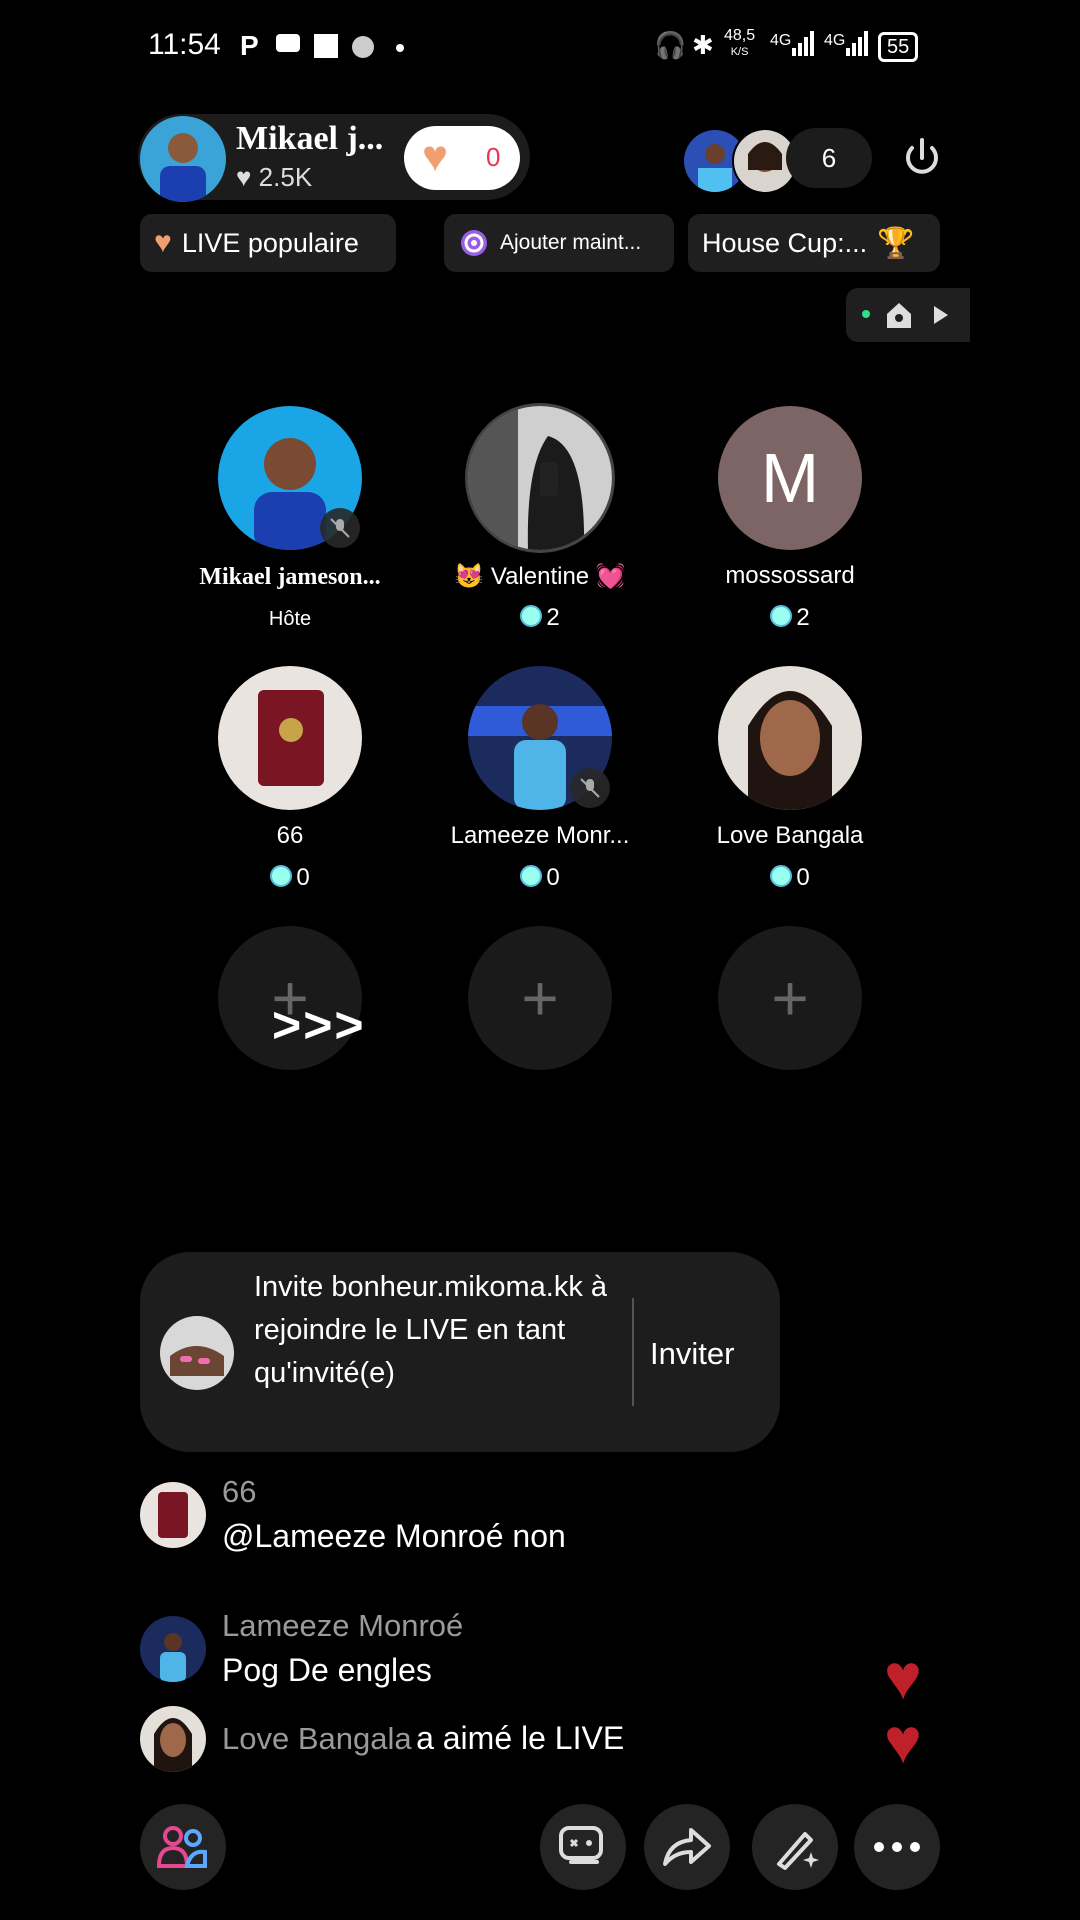 This screenshot has height=1920, width=1080. I want to click on p-app-icon: P, so click(249, 45).